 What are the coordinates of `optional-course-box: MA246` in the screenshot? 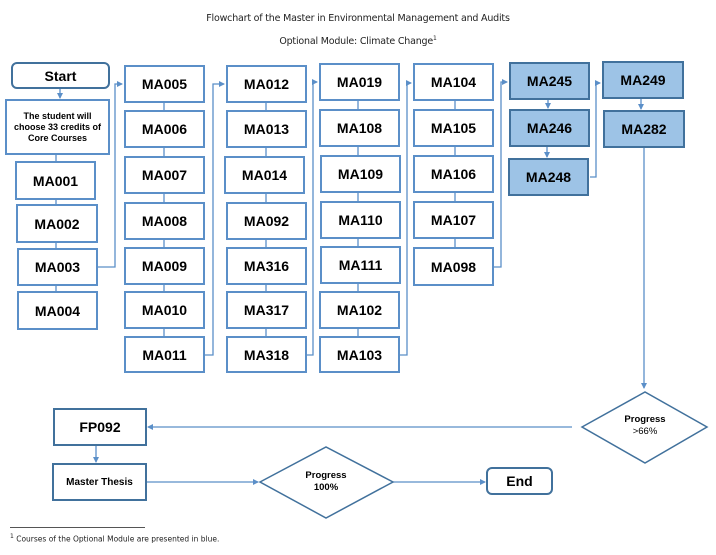 It's located at (549, 128).